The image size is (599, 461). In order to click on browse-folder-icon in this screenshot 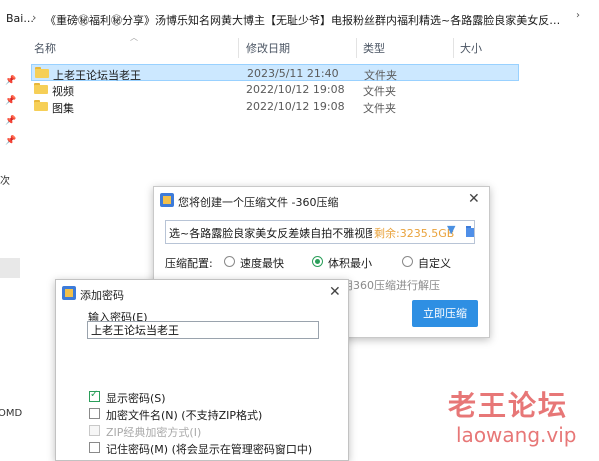, I will do `click(470, 231)`.